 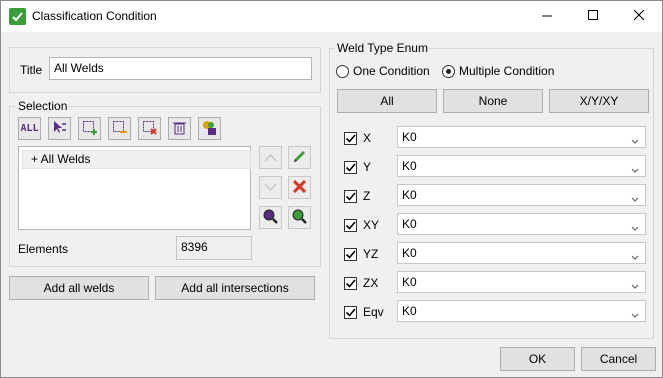 What do you see at coordinates (43, 106) in the screenshot?
I see `selection-group-label: Selection` at bounding box center [43, 106].